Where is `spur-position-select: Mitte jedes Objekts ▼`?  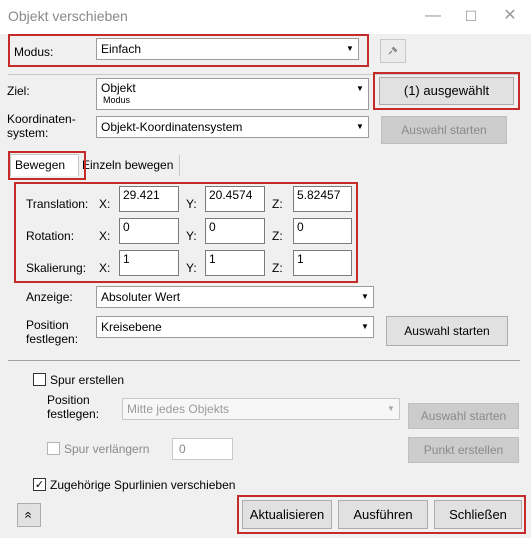
spur-position-select: Mitte jedes Objekts ▼ is located at coordinates (261, 409).